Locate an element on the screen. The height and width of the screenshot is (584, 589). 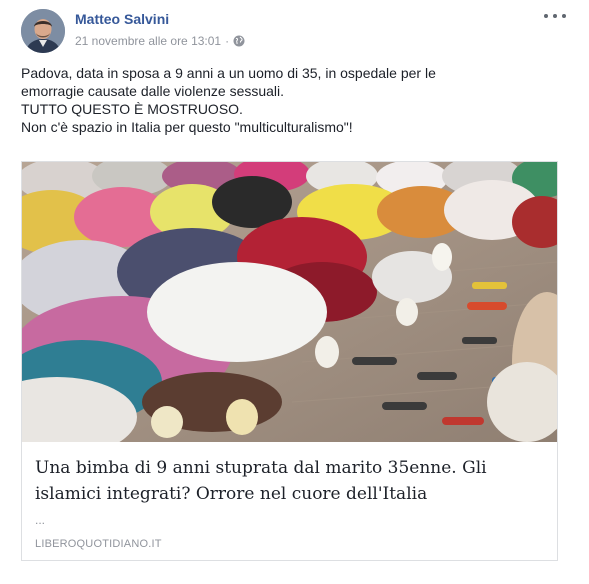
post-meta: 21 novembre alle ore 13:01 · is located at coordinates (160, 41).